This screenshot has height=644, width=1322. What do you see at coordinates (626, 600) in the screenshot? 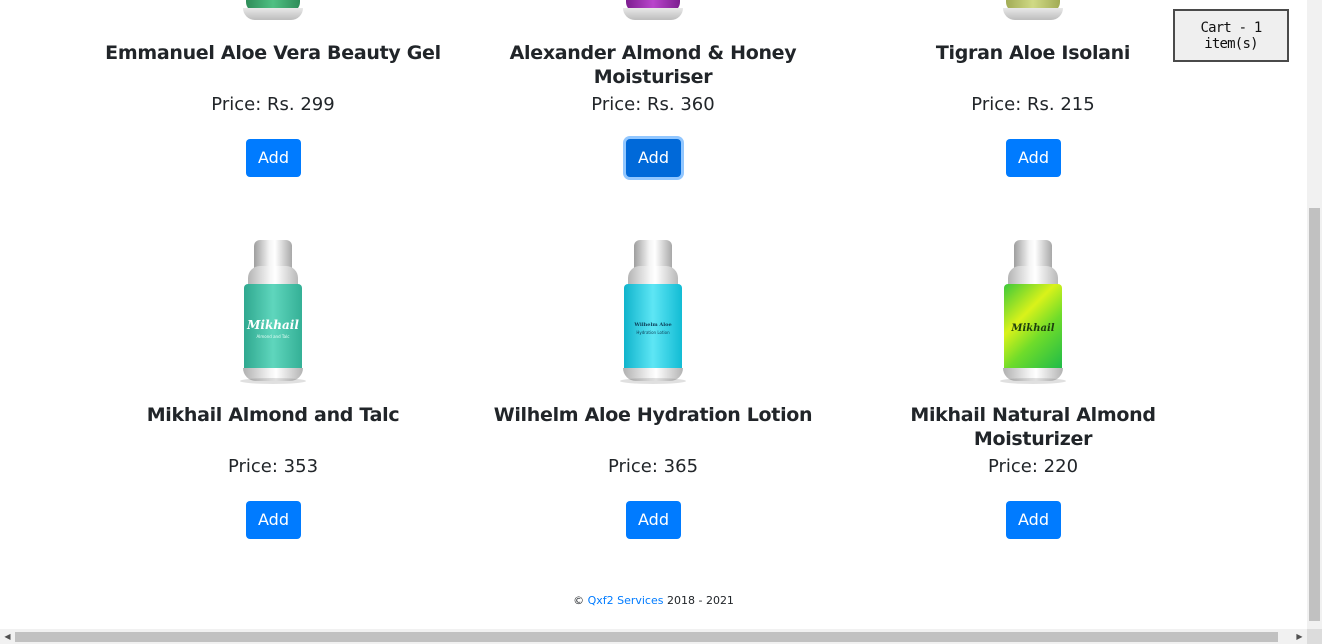
I see `footer-link: Qxf2 Services` at bounding box center [626, 600].